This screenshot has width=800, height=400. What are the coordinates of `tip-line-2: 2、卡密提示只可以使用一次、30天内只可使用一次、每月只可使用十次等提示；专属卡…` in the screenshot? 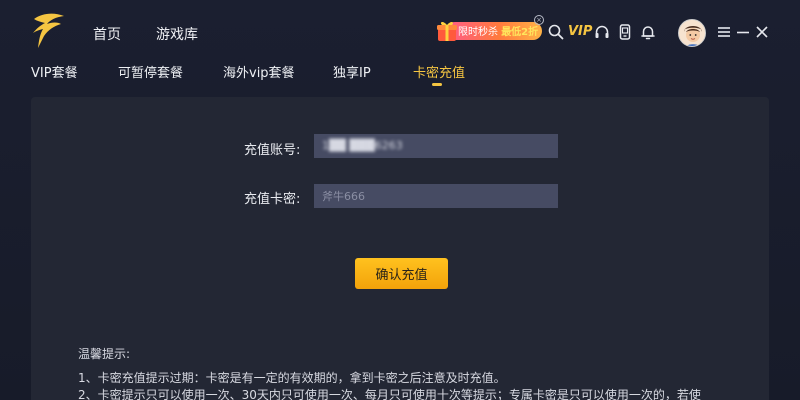 It's located at (389, 394).